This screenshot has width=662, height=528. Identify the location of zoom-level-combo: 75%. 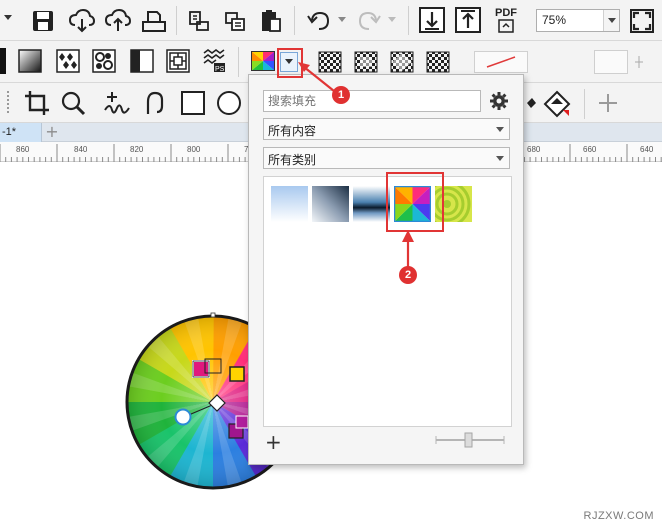
(578, 20).